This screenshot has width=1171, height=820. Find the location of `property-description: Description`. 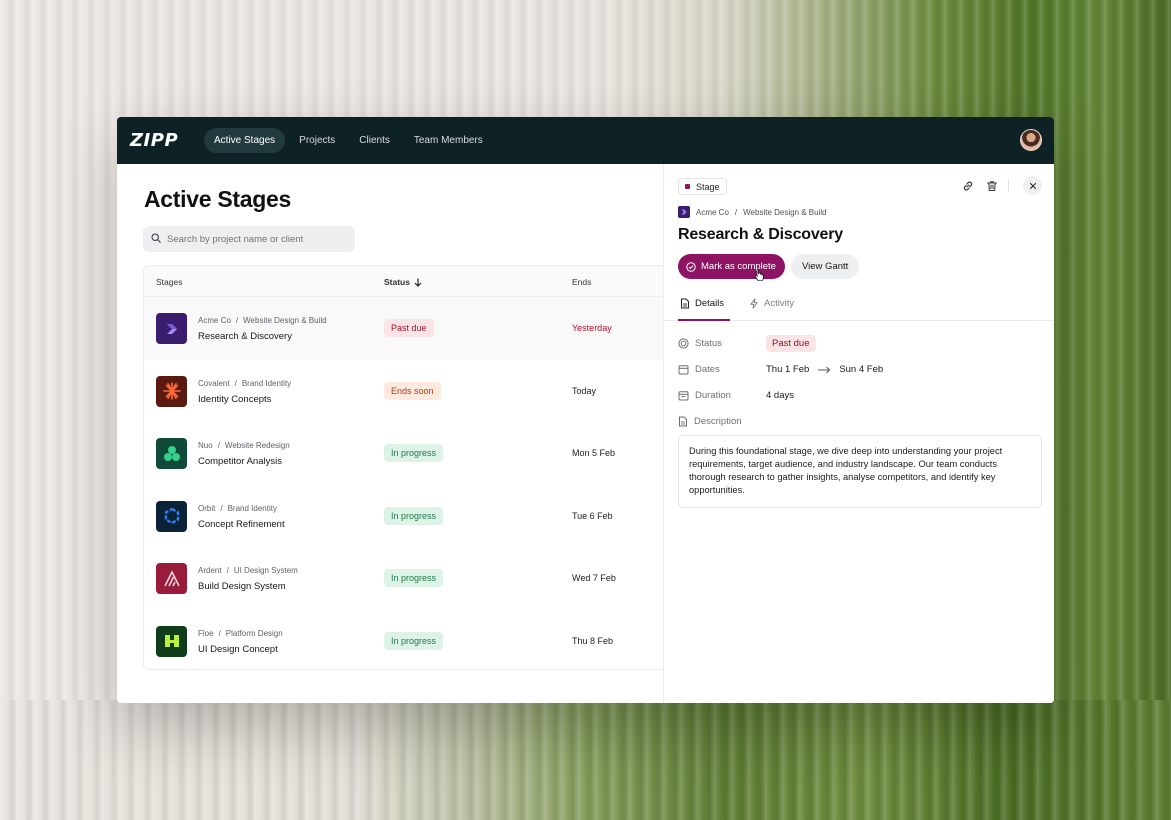

property-description: Description is located at coordinates (710, 421).